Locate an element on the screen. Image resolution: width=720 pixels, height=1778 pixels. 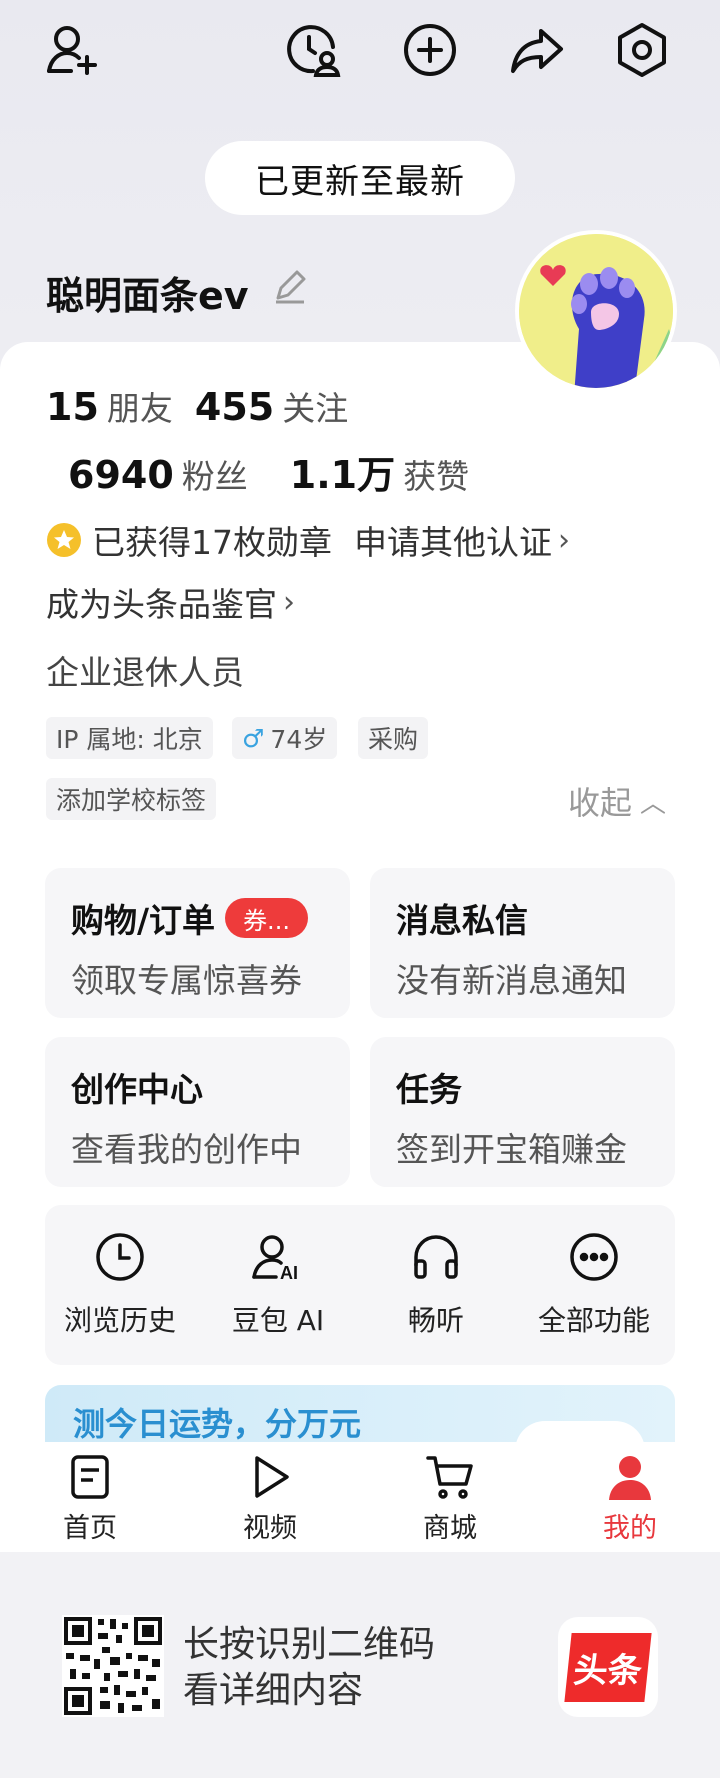
add-friend-icon is located at coordinates (72, 50).